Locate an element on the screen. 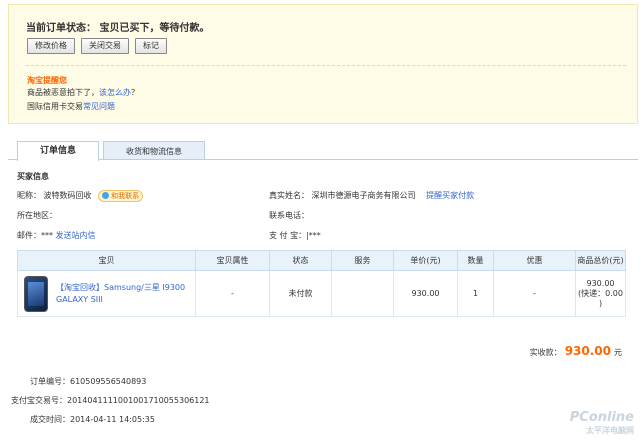  buyer-realname-row: 真实姓名： 深圳市德源电子商务有限公司 提醒买家付款 is located at coordinates (371, 195).